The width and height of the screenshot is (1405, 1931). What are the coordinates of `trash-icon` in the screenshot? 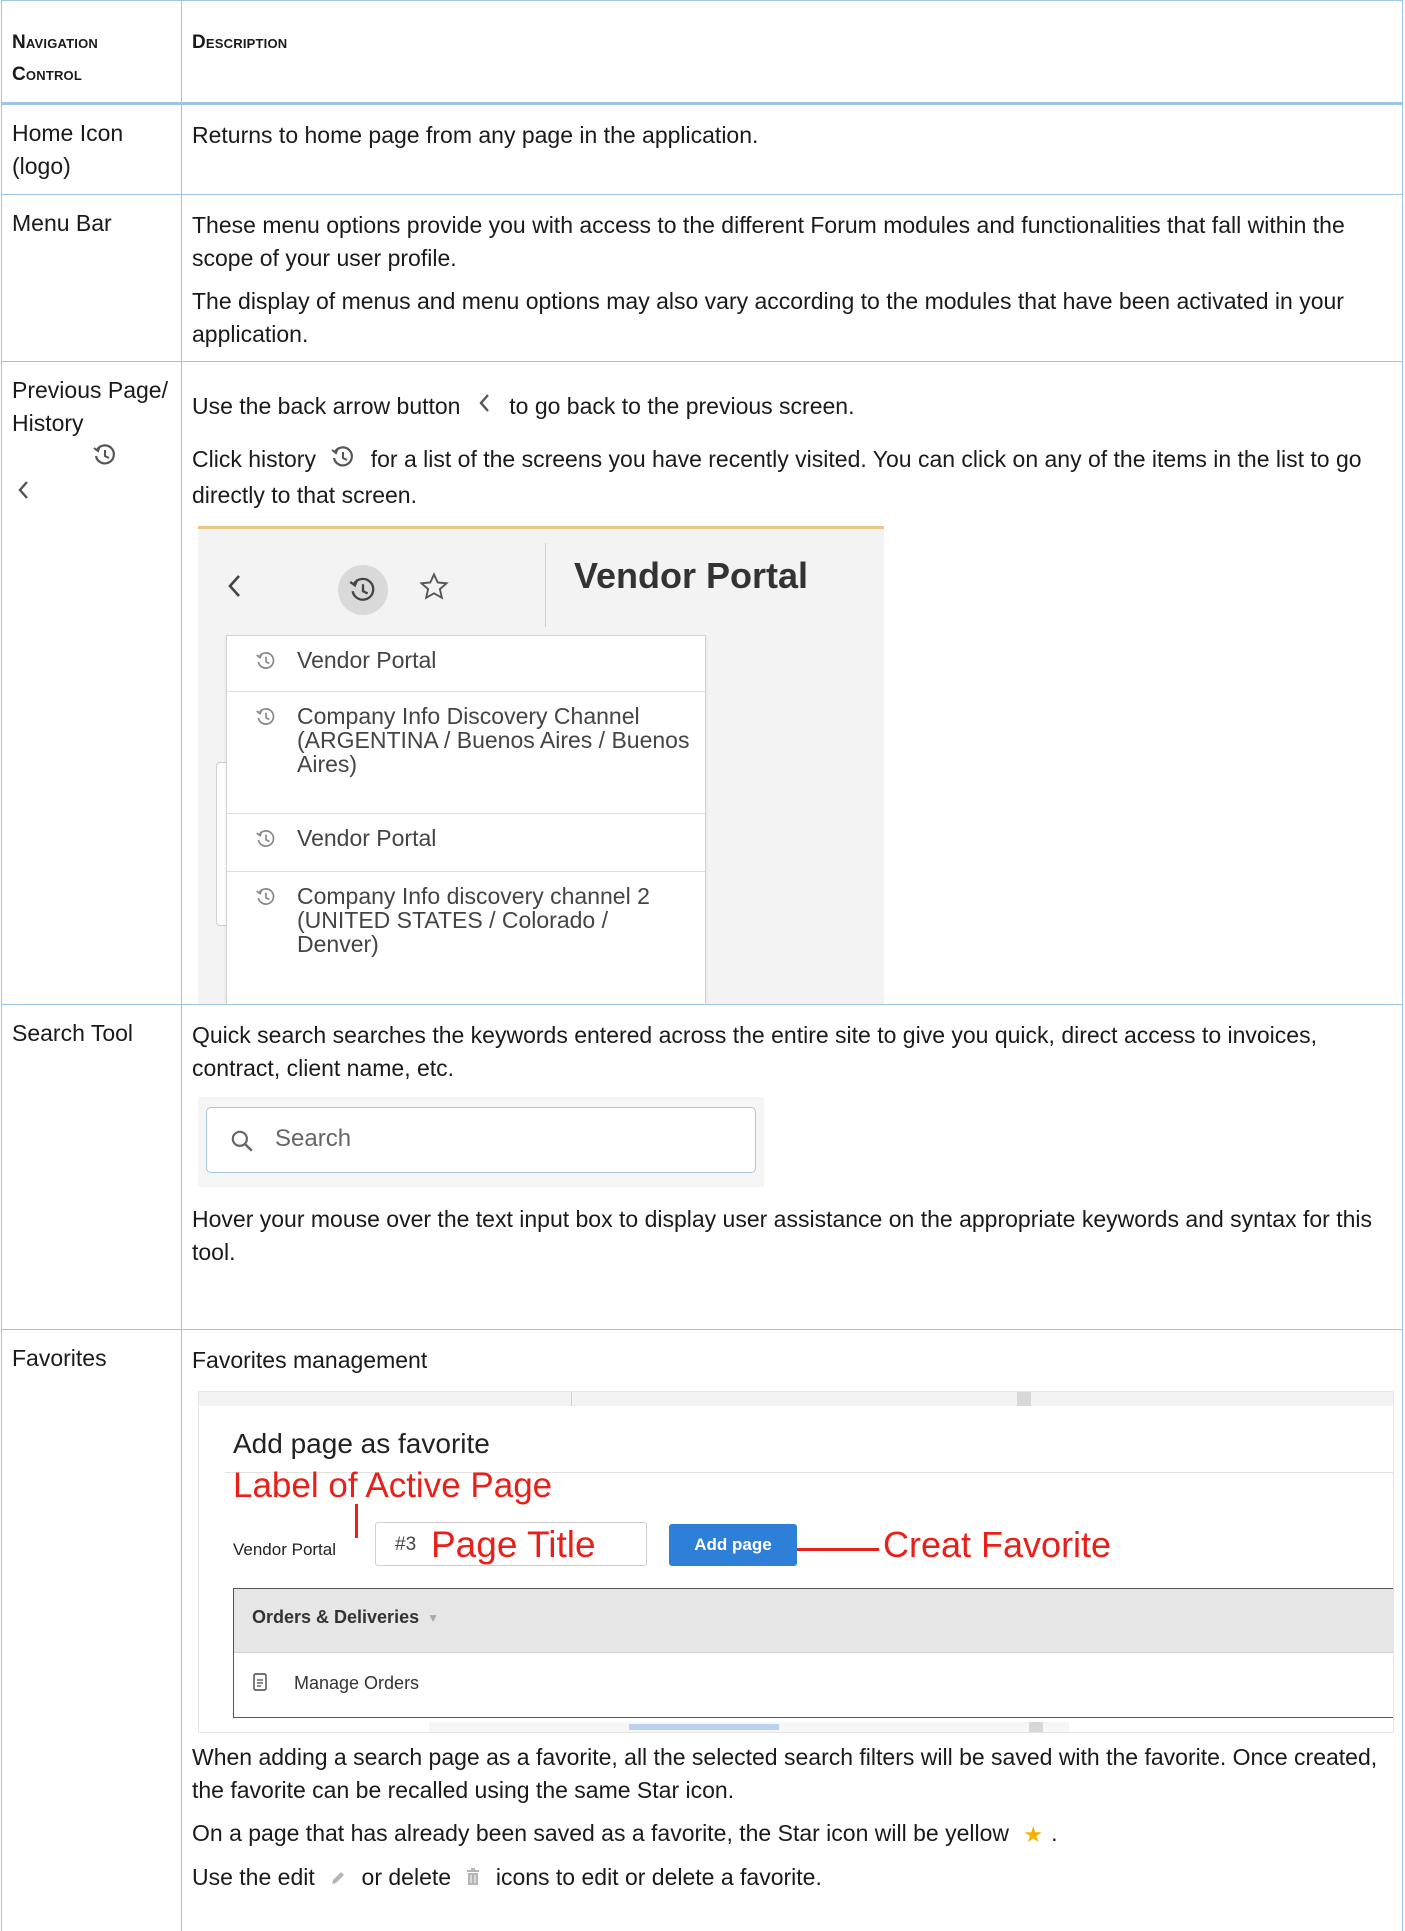 It's located at (473, 1879).